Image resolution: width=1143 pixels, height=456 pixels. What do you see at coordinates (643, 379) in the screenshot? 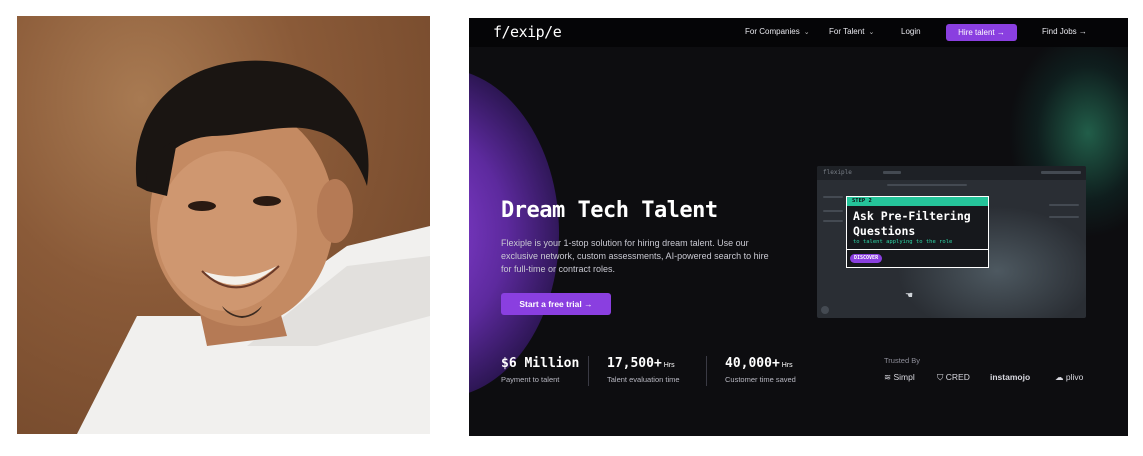
I see `stat-label: Talent evaluation time` at bounding box center [643, 379].